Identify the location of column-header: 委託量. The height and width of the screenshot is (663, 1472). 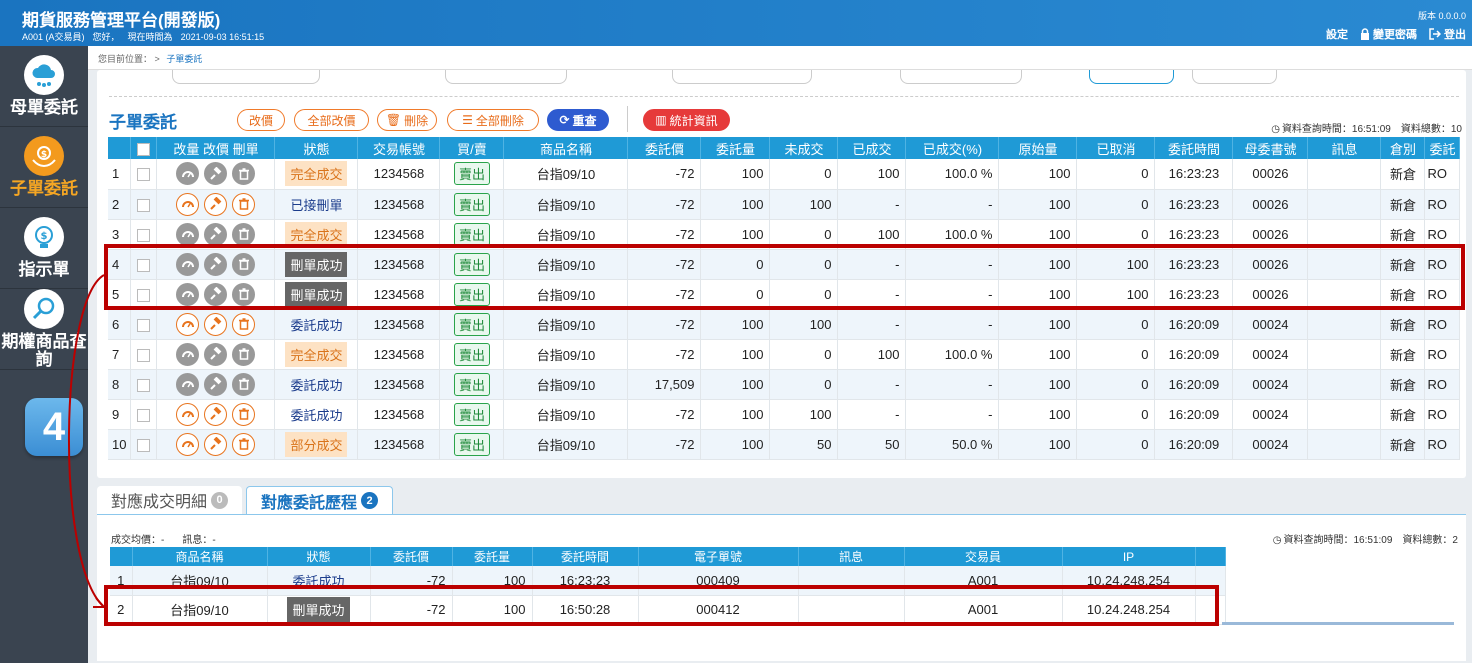
(492, 556).